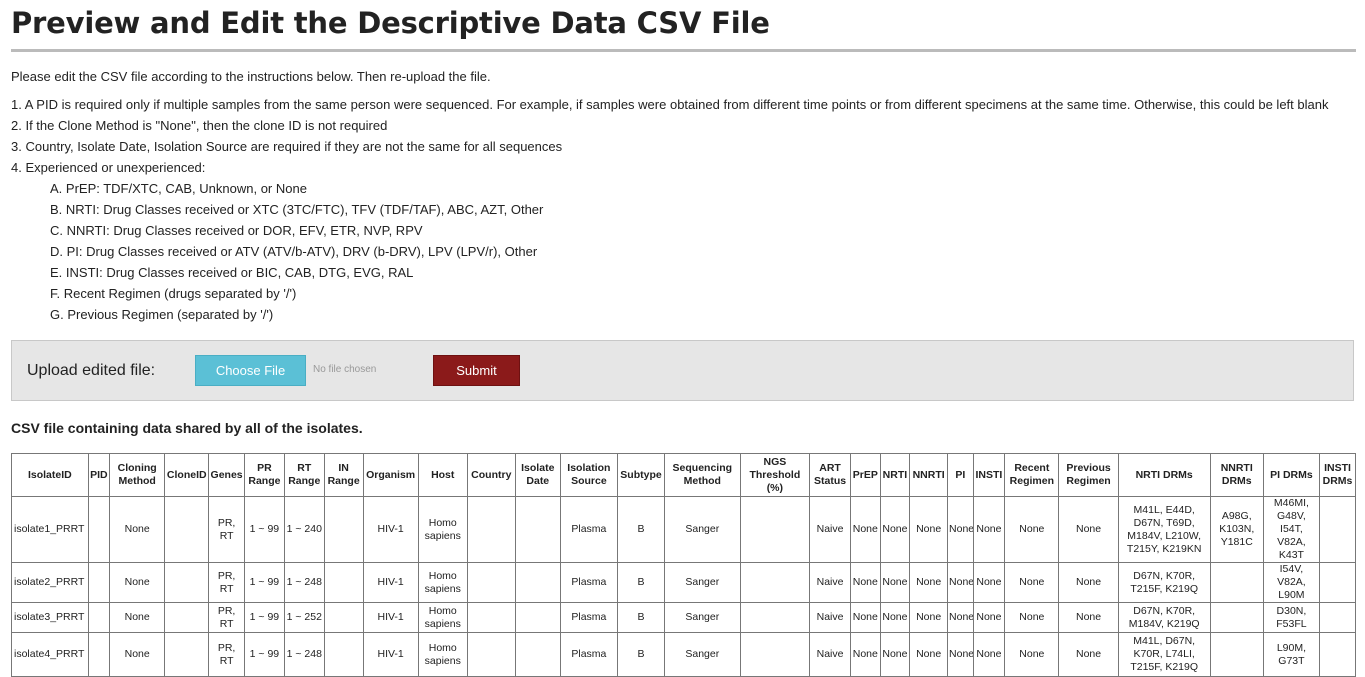  I want to click on table-cell: Plasma, so click(589, 654).